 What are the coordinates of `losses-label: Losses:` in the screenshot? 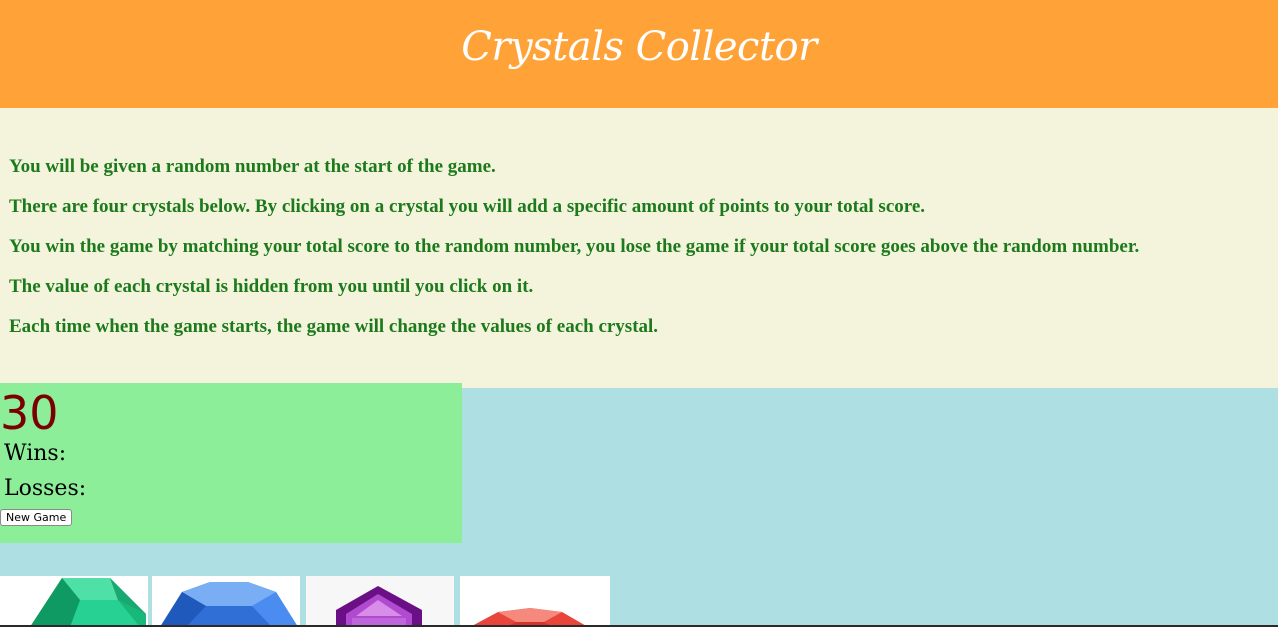 It's located at (45, 488).